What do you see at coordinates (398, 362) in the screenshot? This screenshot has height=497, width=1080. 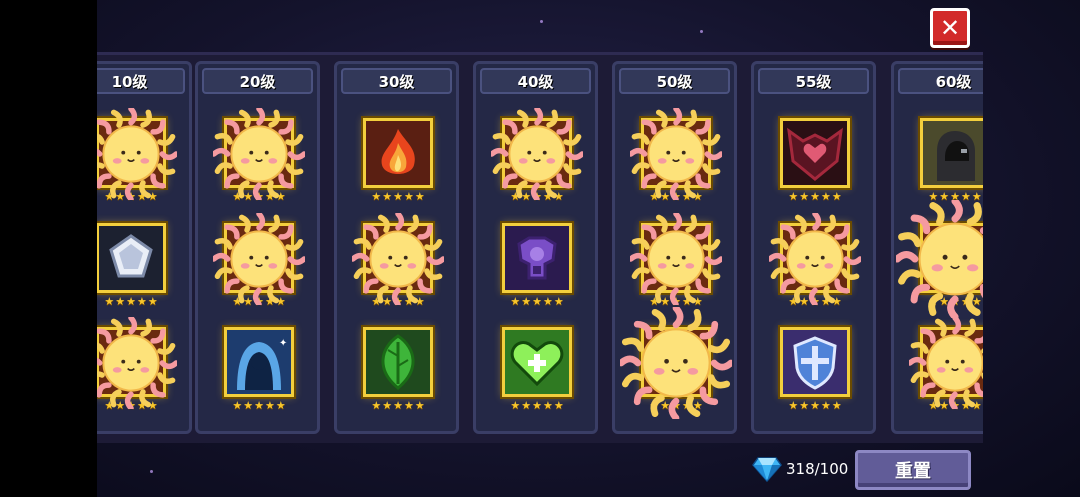 I see `leaf-icon` at bounding box center [398, 362].